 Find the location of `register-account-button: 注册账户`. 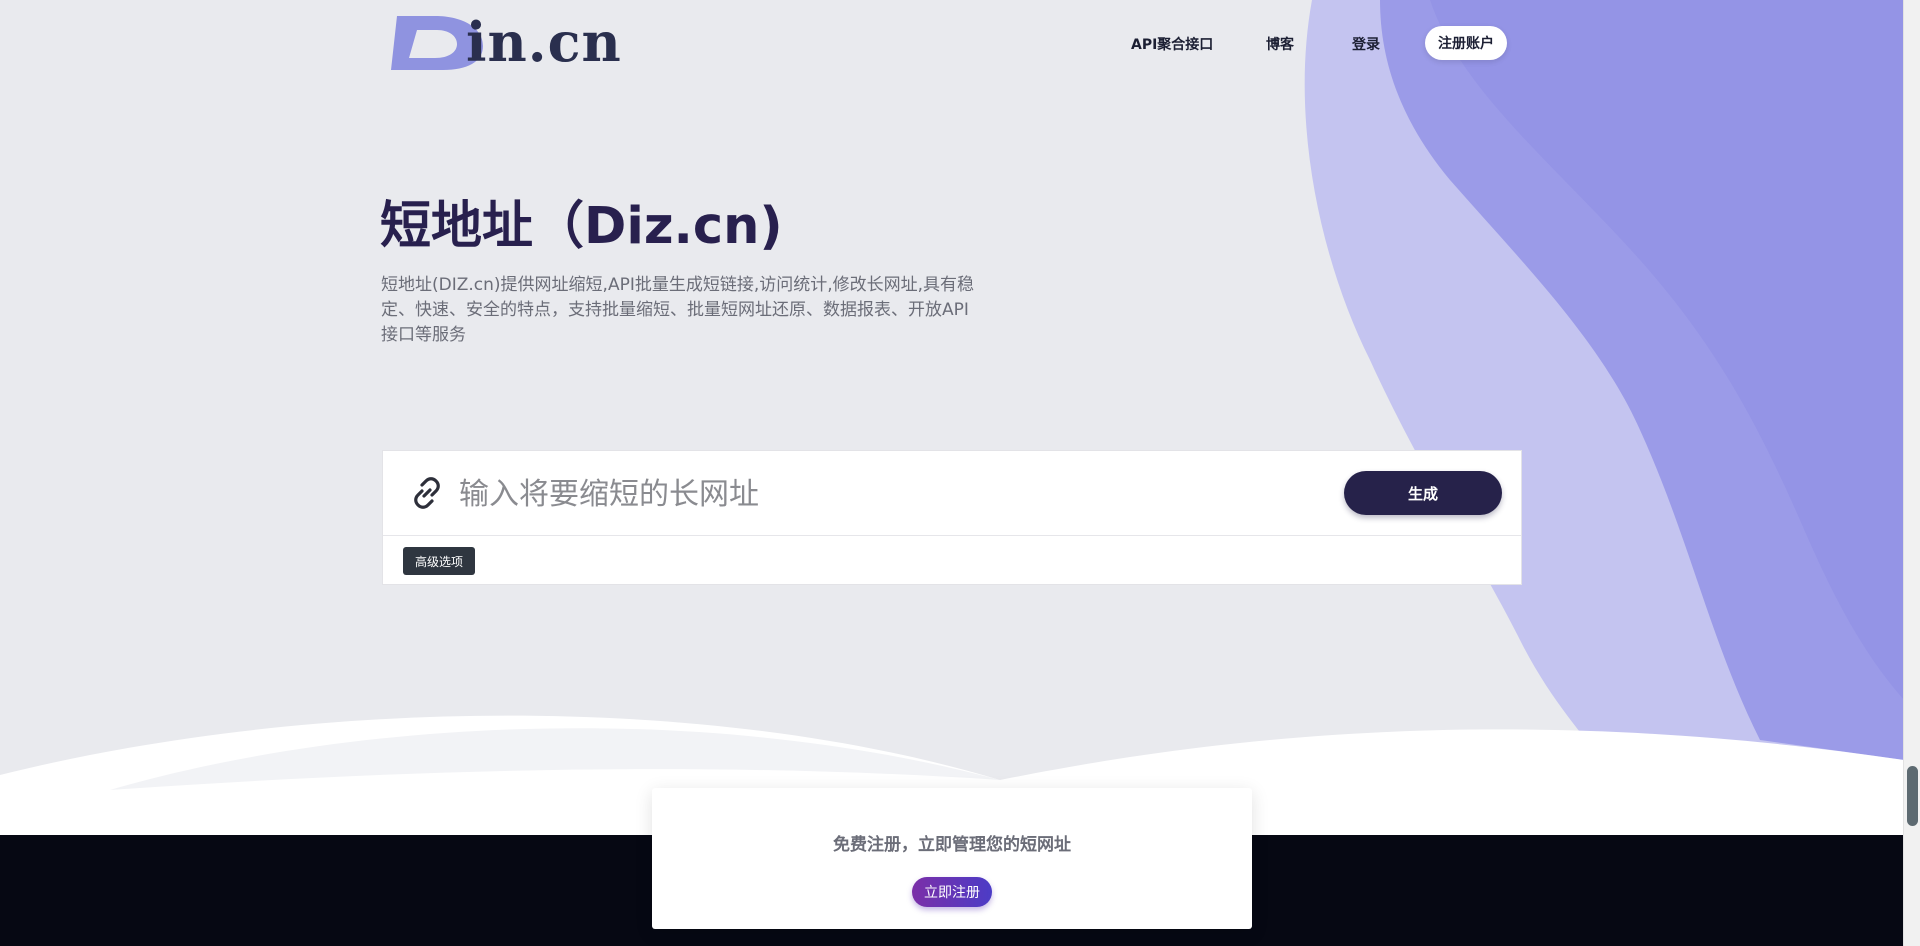

register-account-button: 注册账户 is located at coordinates (1466, 43).